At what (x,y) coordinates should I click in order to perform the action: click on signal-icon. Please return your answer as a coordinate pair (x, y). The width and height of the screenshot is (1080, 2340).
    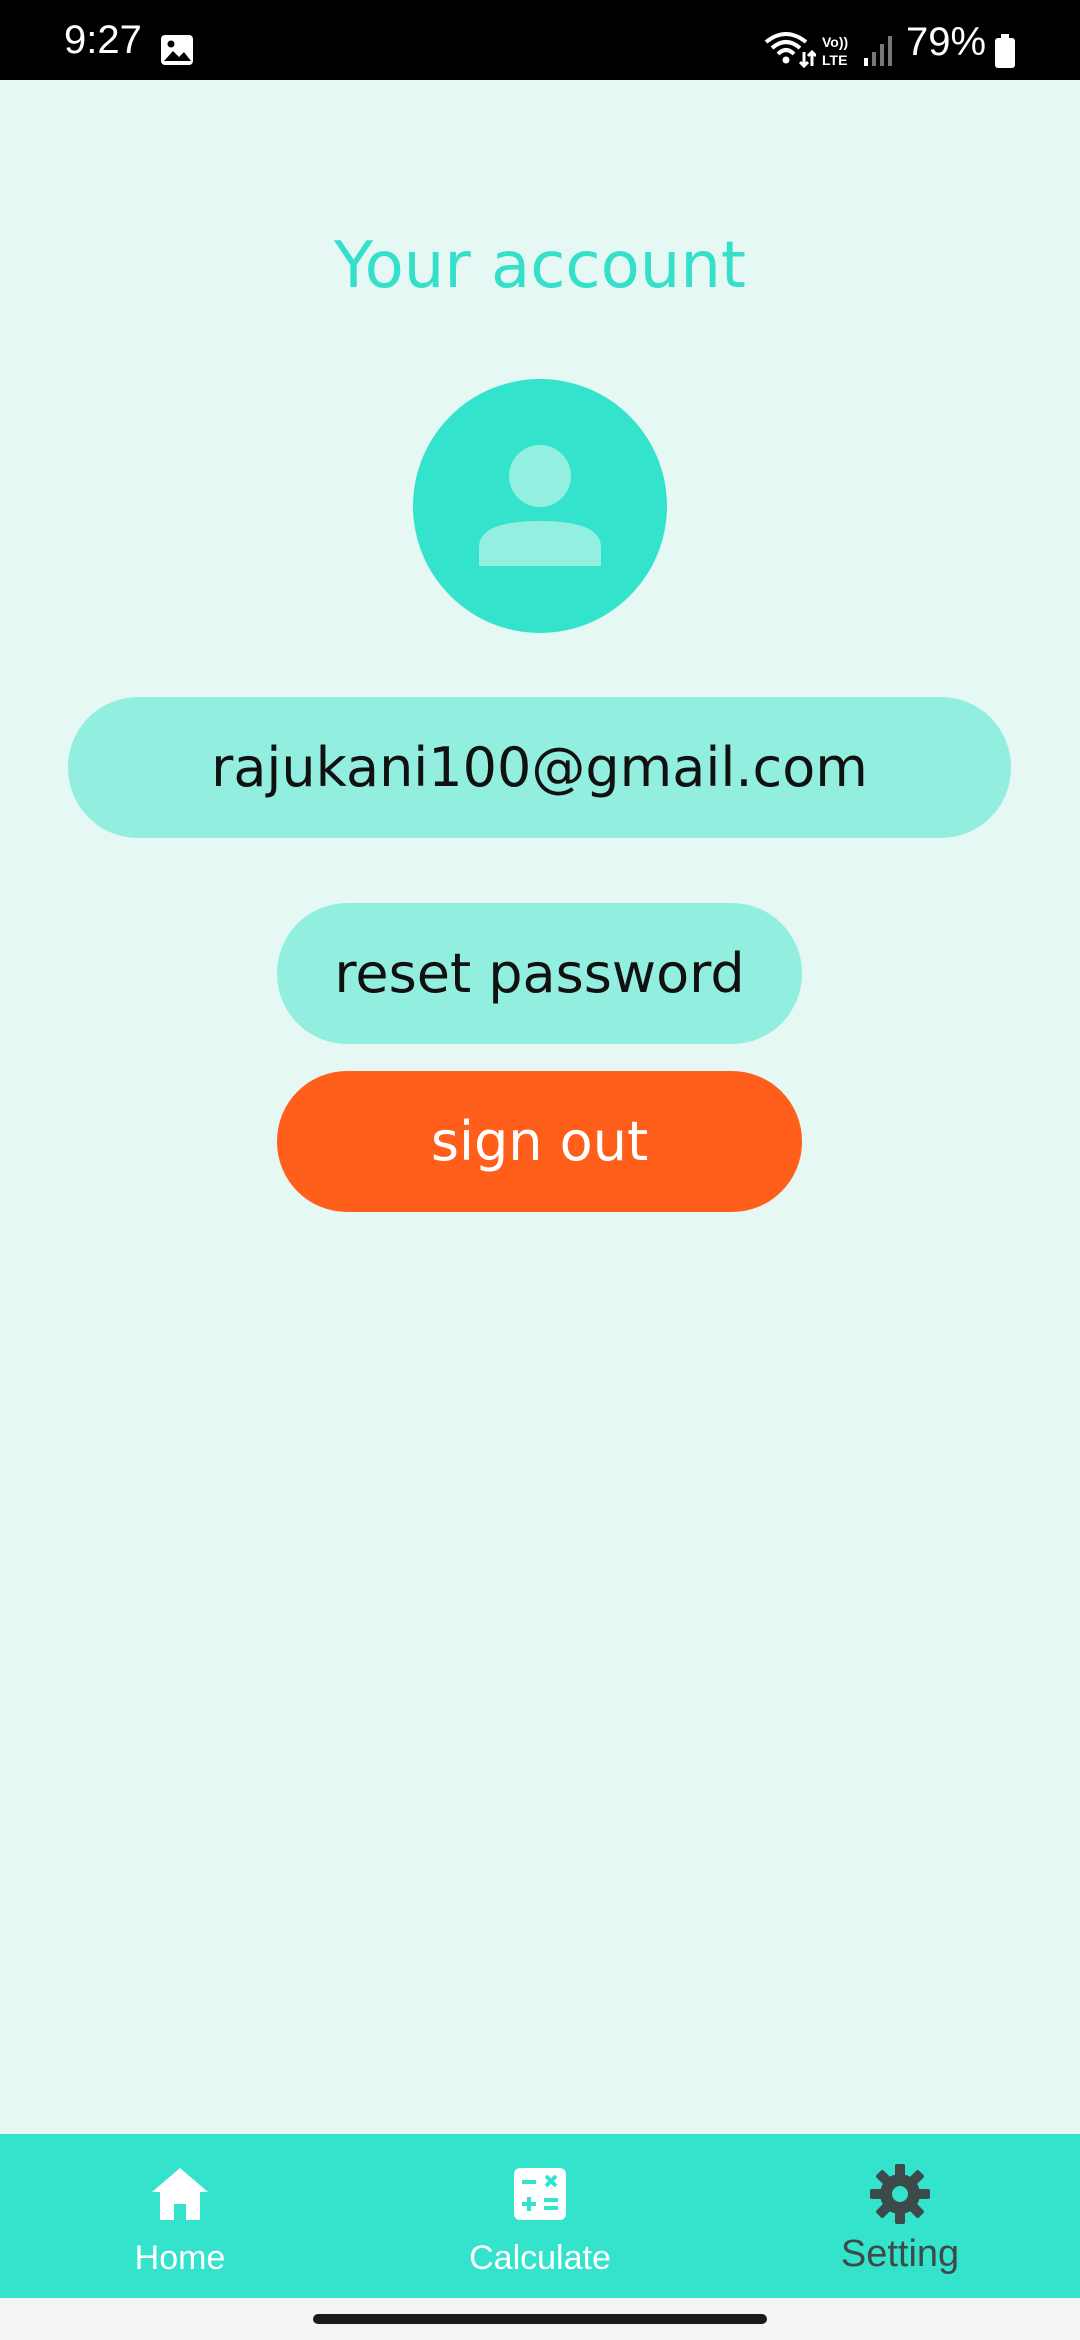
    Looking at the image, I should click on (878, 51).